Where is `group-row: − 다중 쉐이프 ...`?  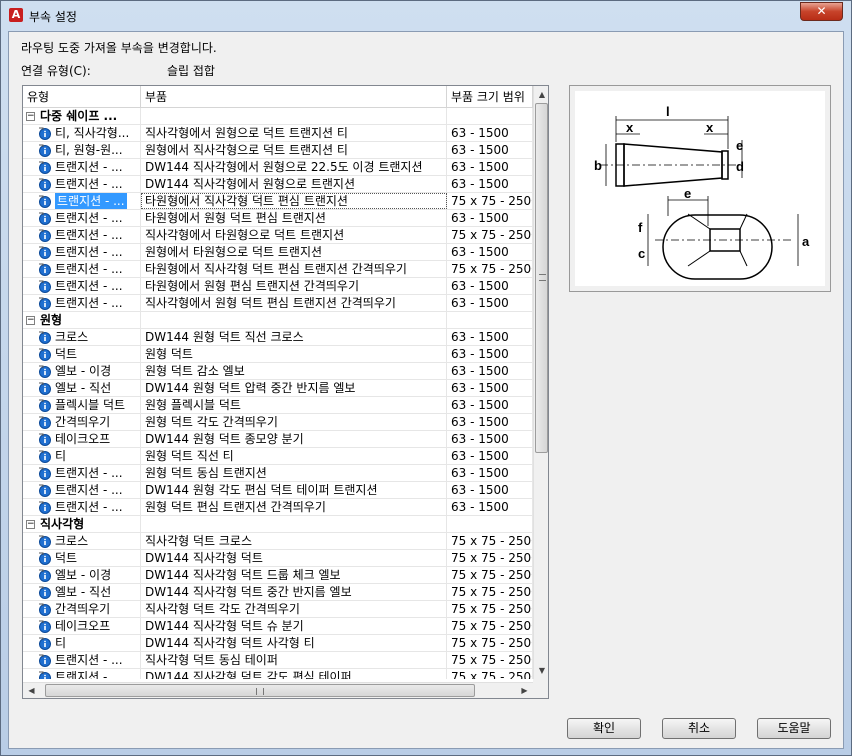 group-row: − 다중 쉐이프 ... is located at coordinates (278, 116).